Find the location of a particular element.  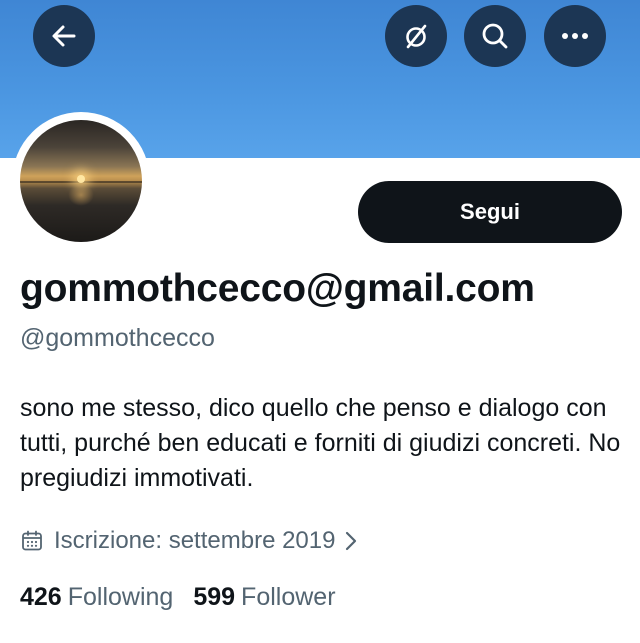

slashed-circle-icon is located at coordinates (416, 36).